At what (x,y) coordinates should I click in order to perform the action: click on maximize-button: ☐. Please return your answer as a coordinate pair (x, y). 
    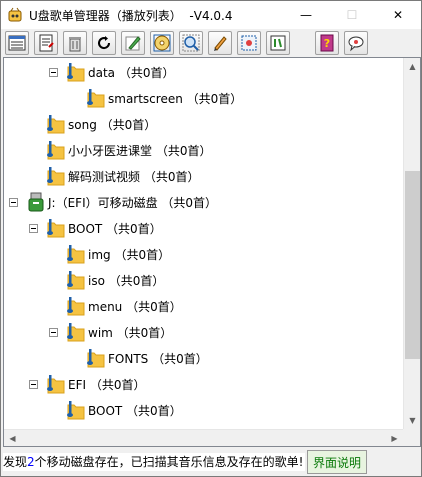
    Looking at the image, I should click on (352, 15).